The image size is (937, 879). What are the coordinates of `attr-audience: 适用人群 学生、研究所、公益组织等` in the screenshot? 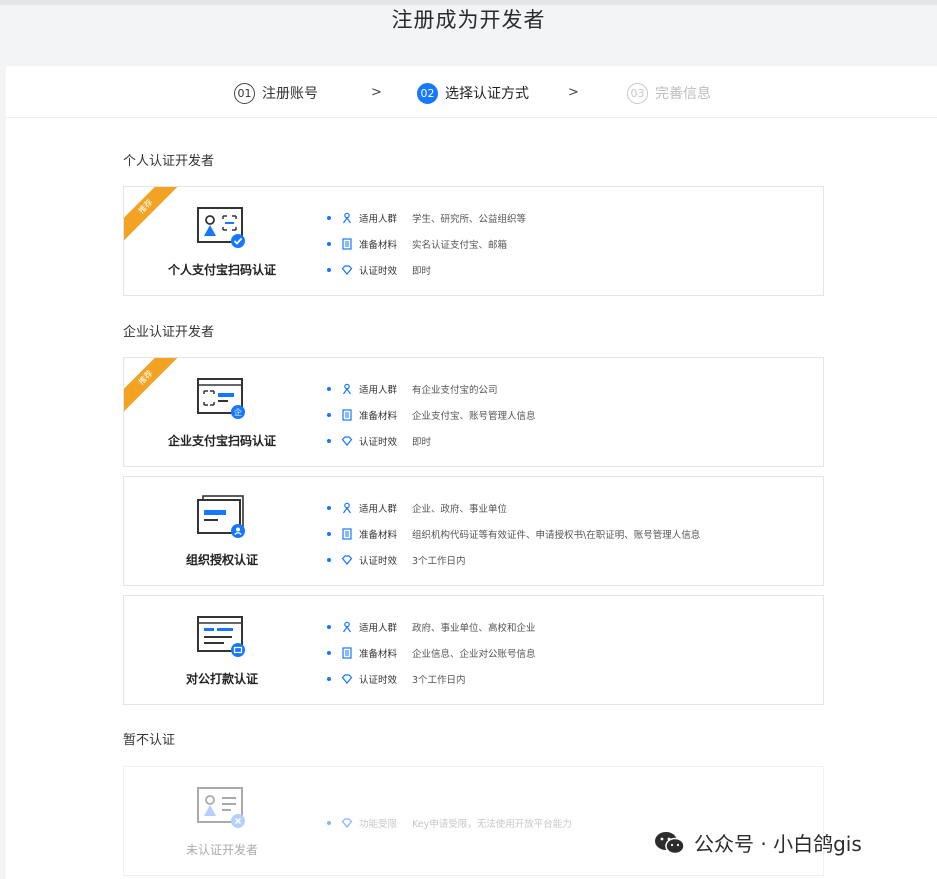 It's located at (426, 218).